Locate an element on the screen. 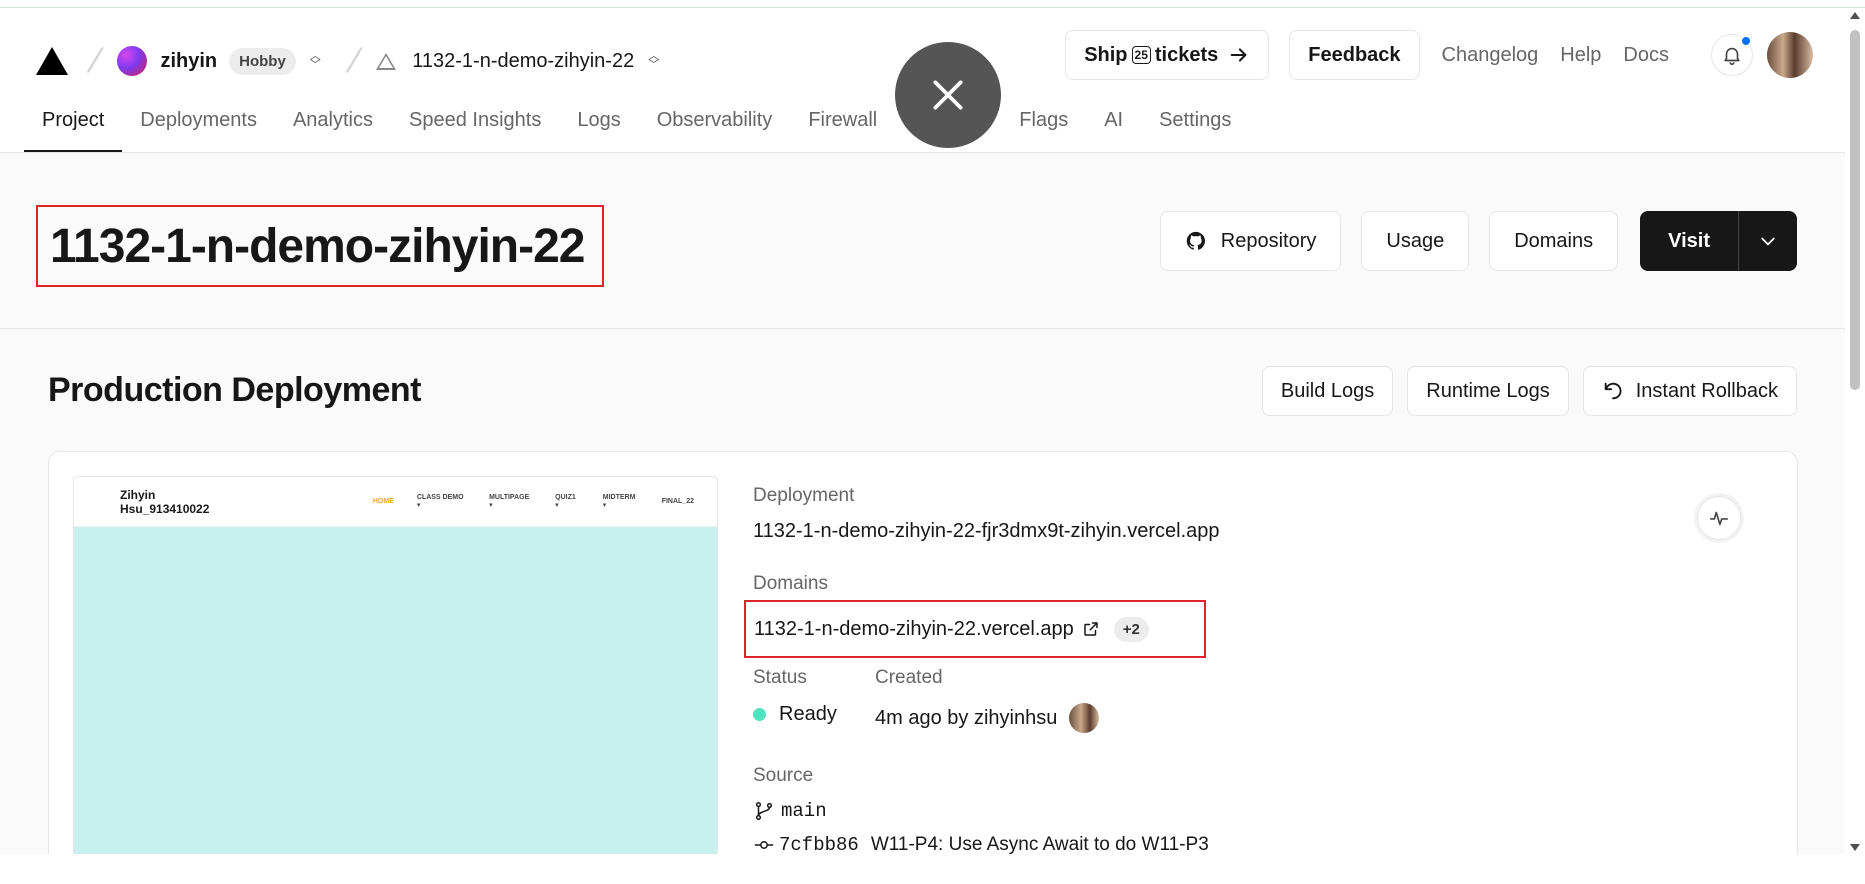 Image resolution: width=1865 pixels, height=884 pixels. git-commit-icon is located at coordinates (764, 845).